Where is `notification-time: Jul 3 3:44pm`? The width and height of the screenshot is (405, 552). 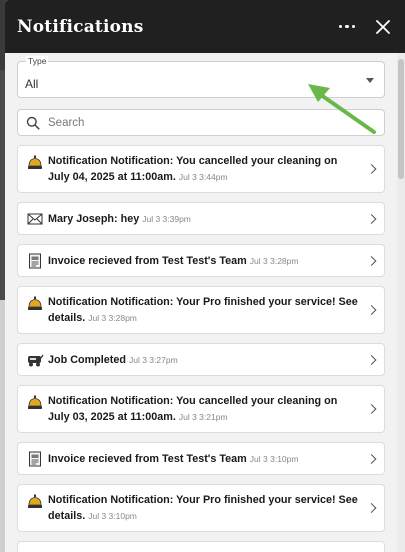 notification-time: Jul 3 3:44pm is located at coordinates (203, 177).